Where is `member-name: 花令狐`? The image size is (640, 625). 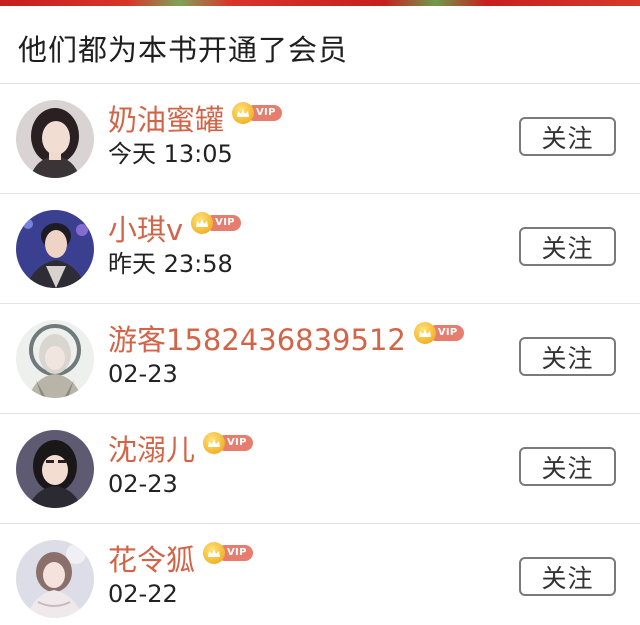 member-name: 花令狐 is located at coordinates (151, 560).